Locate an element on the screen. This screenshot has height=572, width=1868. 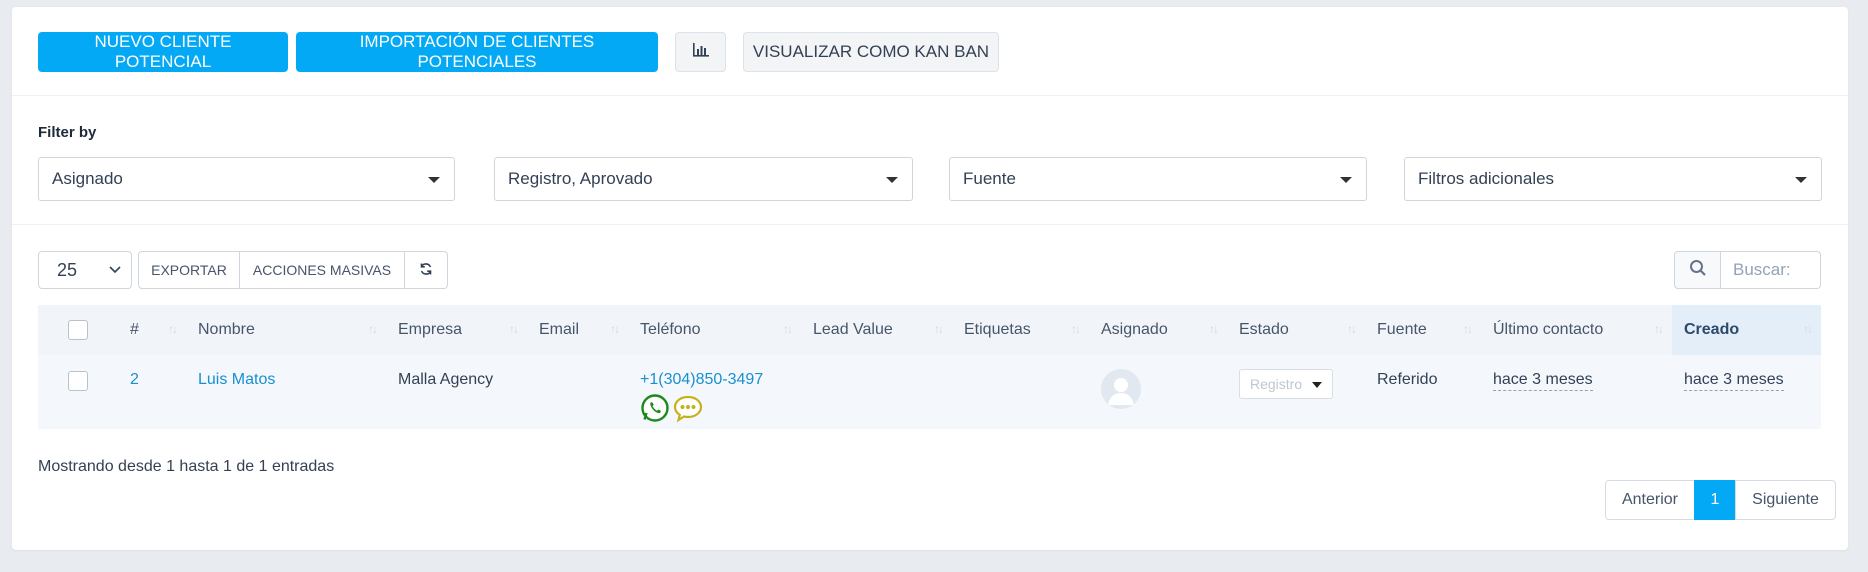
search-box is located at coordinates (1747, 270).